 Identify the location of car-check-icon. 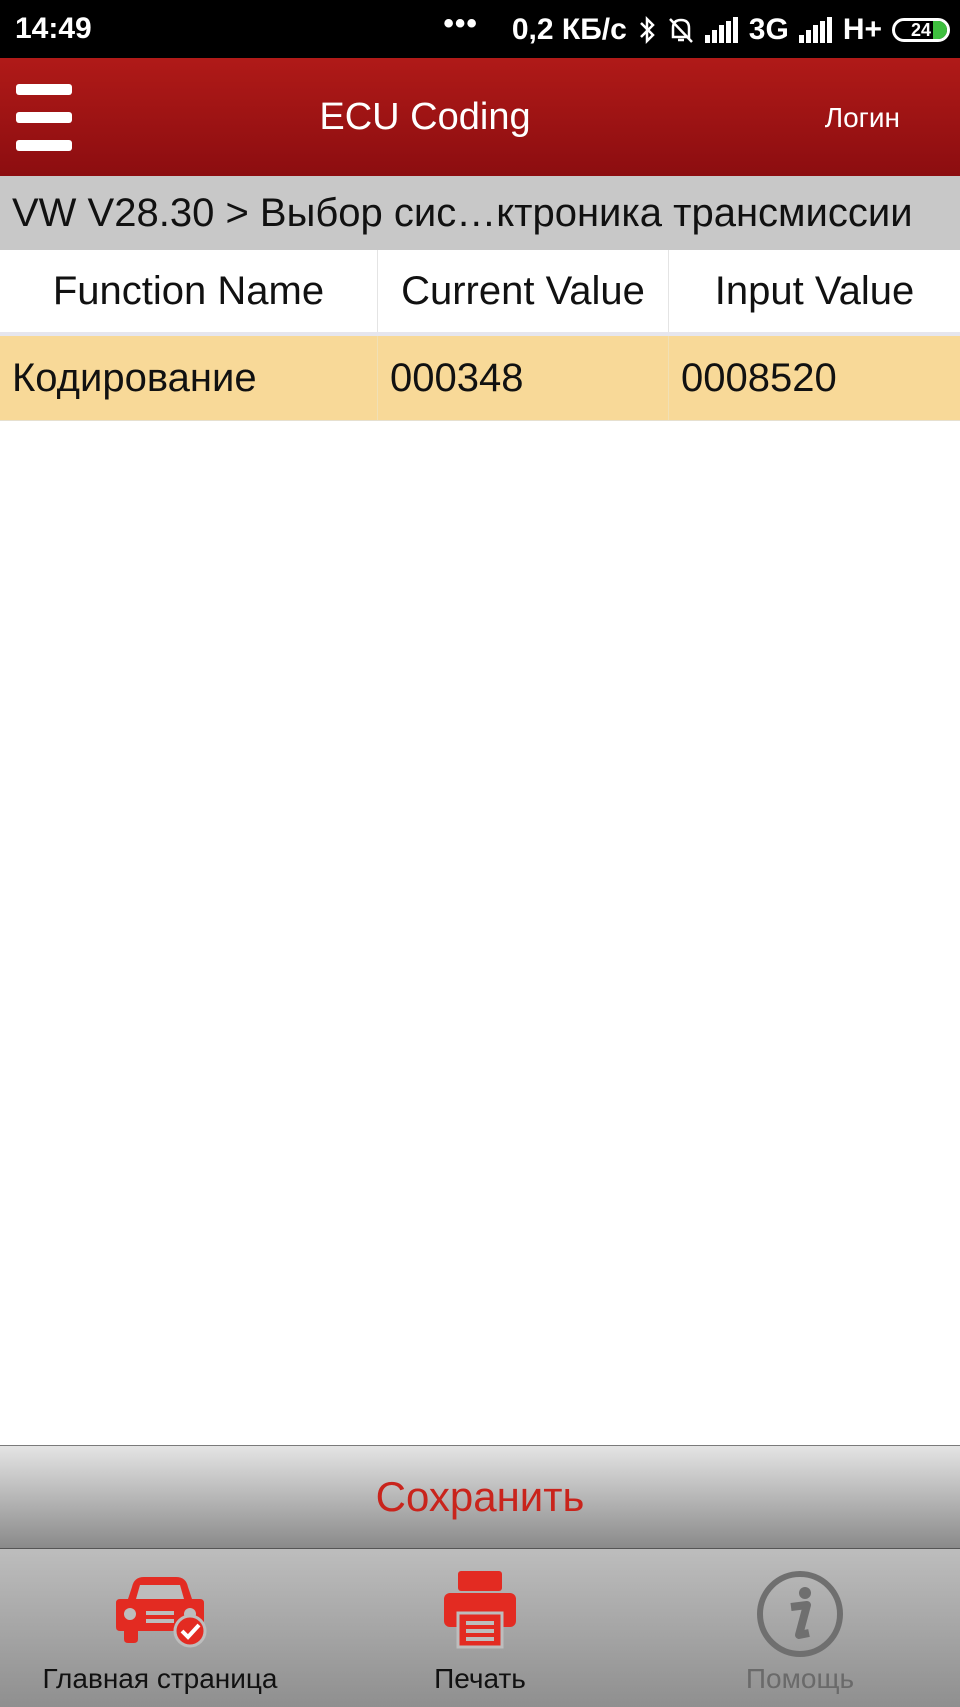
(160, 1611).